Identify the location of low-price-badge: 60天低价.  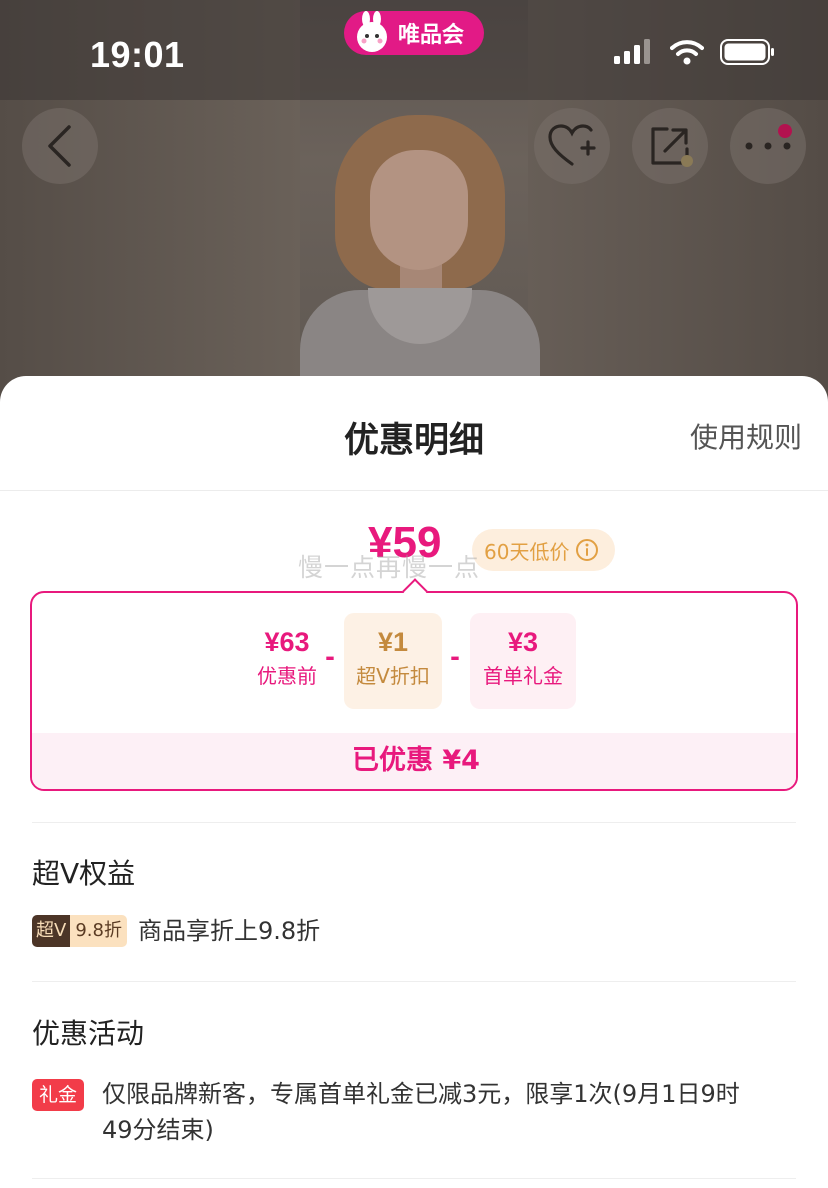
(544, 550).